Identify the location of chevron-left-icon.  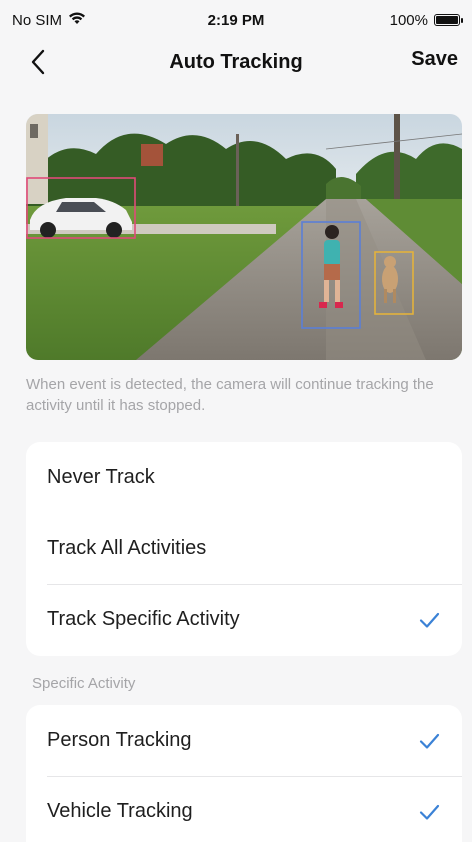
(38, 62).